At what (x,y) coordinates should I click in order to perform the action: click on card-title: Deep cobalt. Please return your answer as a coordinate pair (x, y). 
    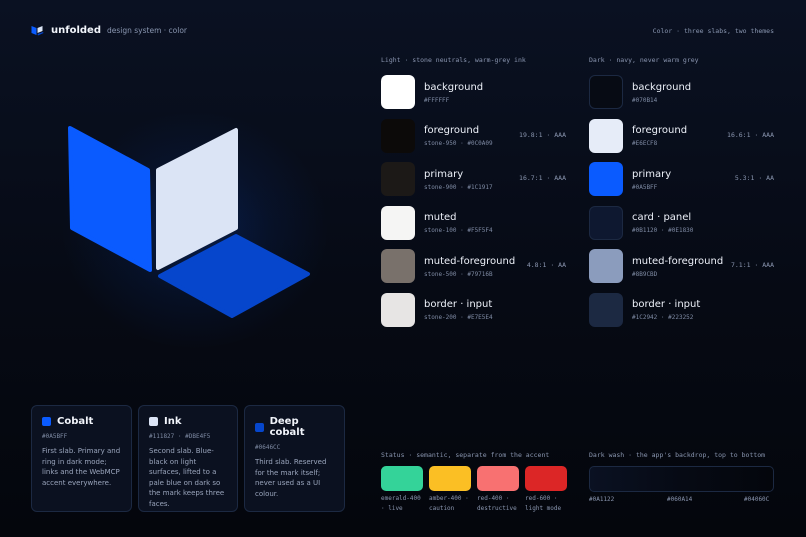
    Looking at the image, I should click on (287, 427).